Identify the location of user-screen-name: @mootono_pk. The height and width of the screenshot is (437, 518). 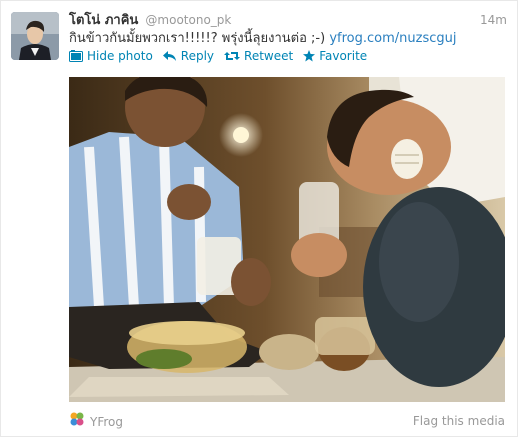
(188, 20).